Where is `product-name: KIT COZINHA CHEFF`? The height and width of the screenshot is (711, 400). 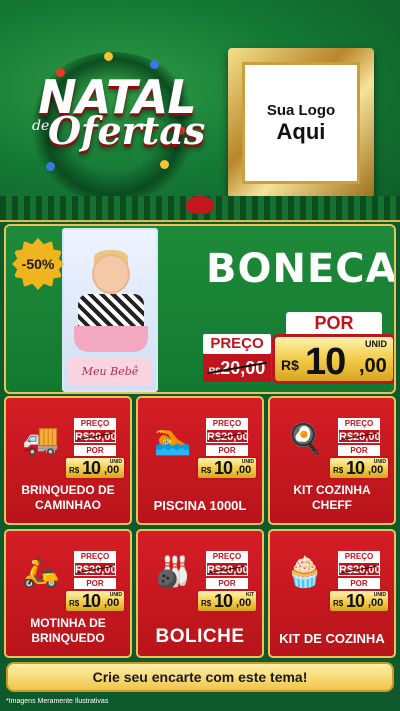 product-name: KIT COZINHA CHEFF is located at coordinates (332, 497).